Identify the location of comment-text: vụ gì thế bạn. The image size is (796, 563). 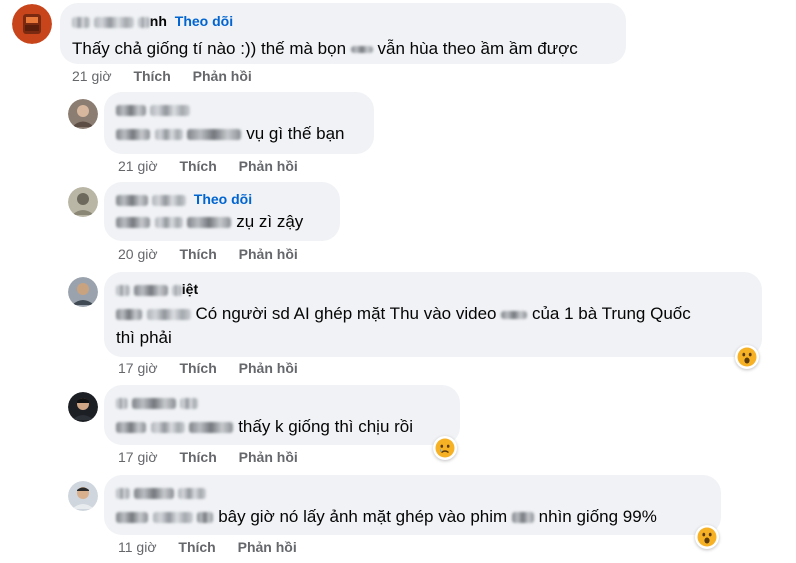
(239, 134).